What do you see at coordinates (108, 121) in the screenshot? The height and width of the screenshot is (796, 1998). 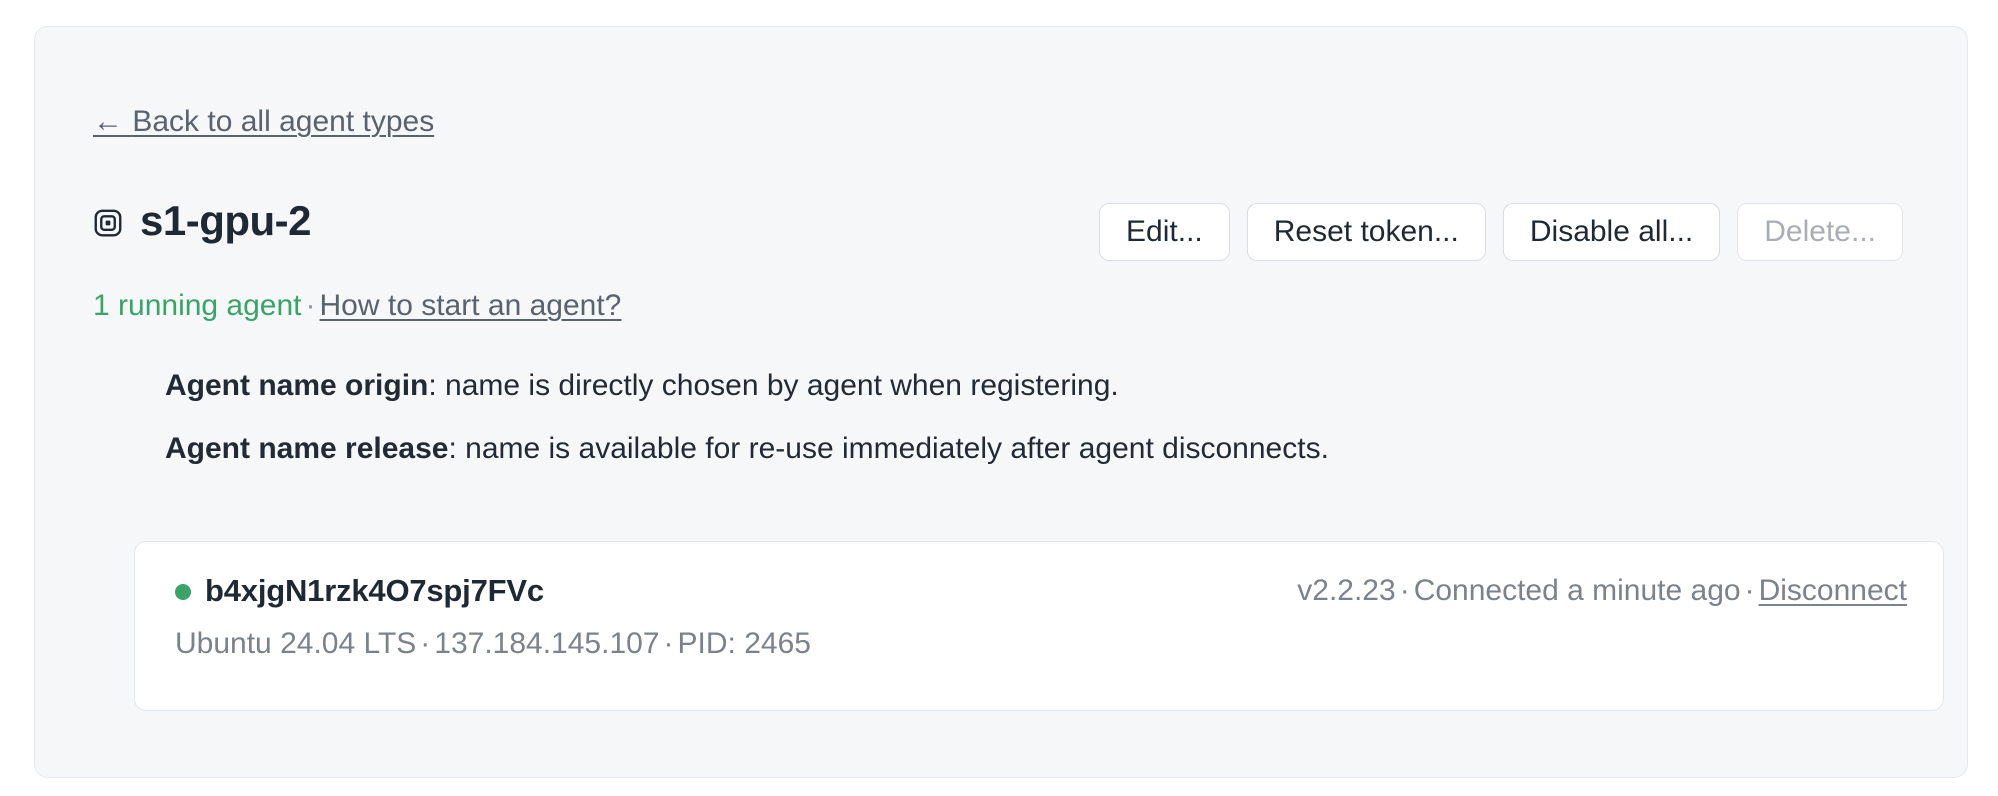 I see `back-arrow-icon: ←` at bounding box center [108, 121].